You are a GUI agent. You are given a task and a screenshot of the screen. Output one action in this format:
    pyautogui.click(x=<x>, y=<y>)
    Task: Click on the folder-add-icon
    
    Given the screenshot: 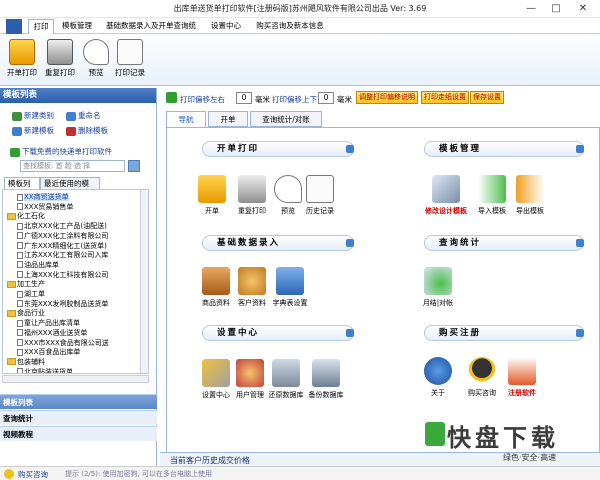 What is the action you would take?
    pyautogui.click(x=17, y=116)
    